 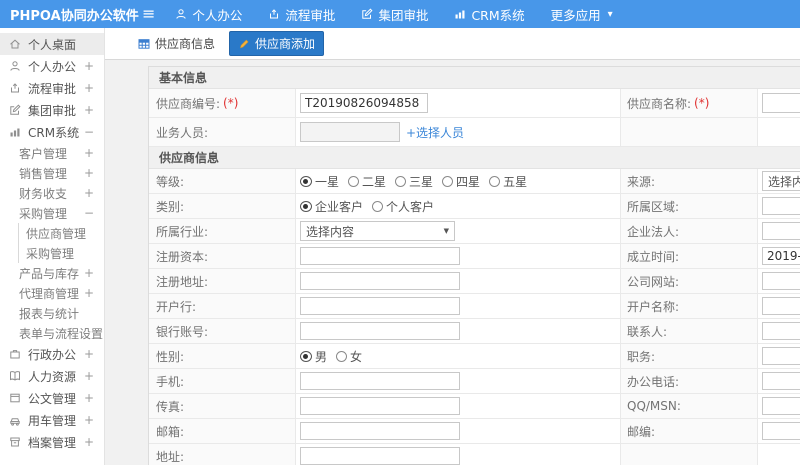 What do you see at coordinates (689, 306) in the screenshot?
I see `account-name-label: 开户名称:` at bounding box center [689, 306].